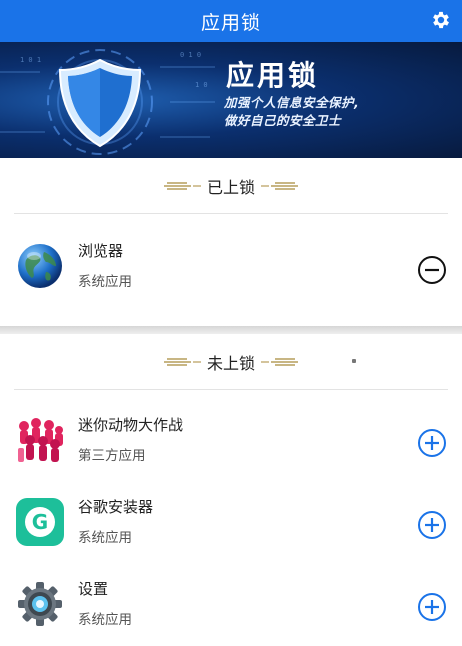 This screenshot has width=462, height=646. What do you see at coordinates (40, 266) in the screenshot?
I see `globe-icon` at bounding box center [40, 266].